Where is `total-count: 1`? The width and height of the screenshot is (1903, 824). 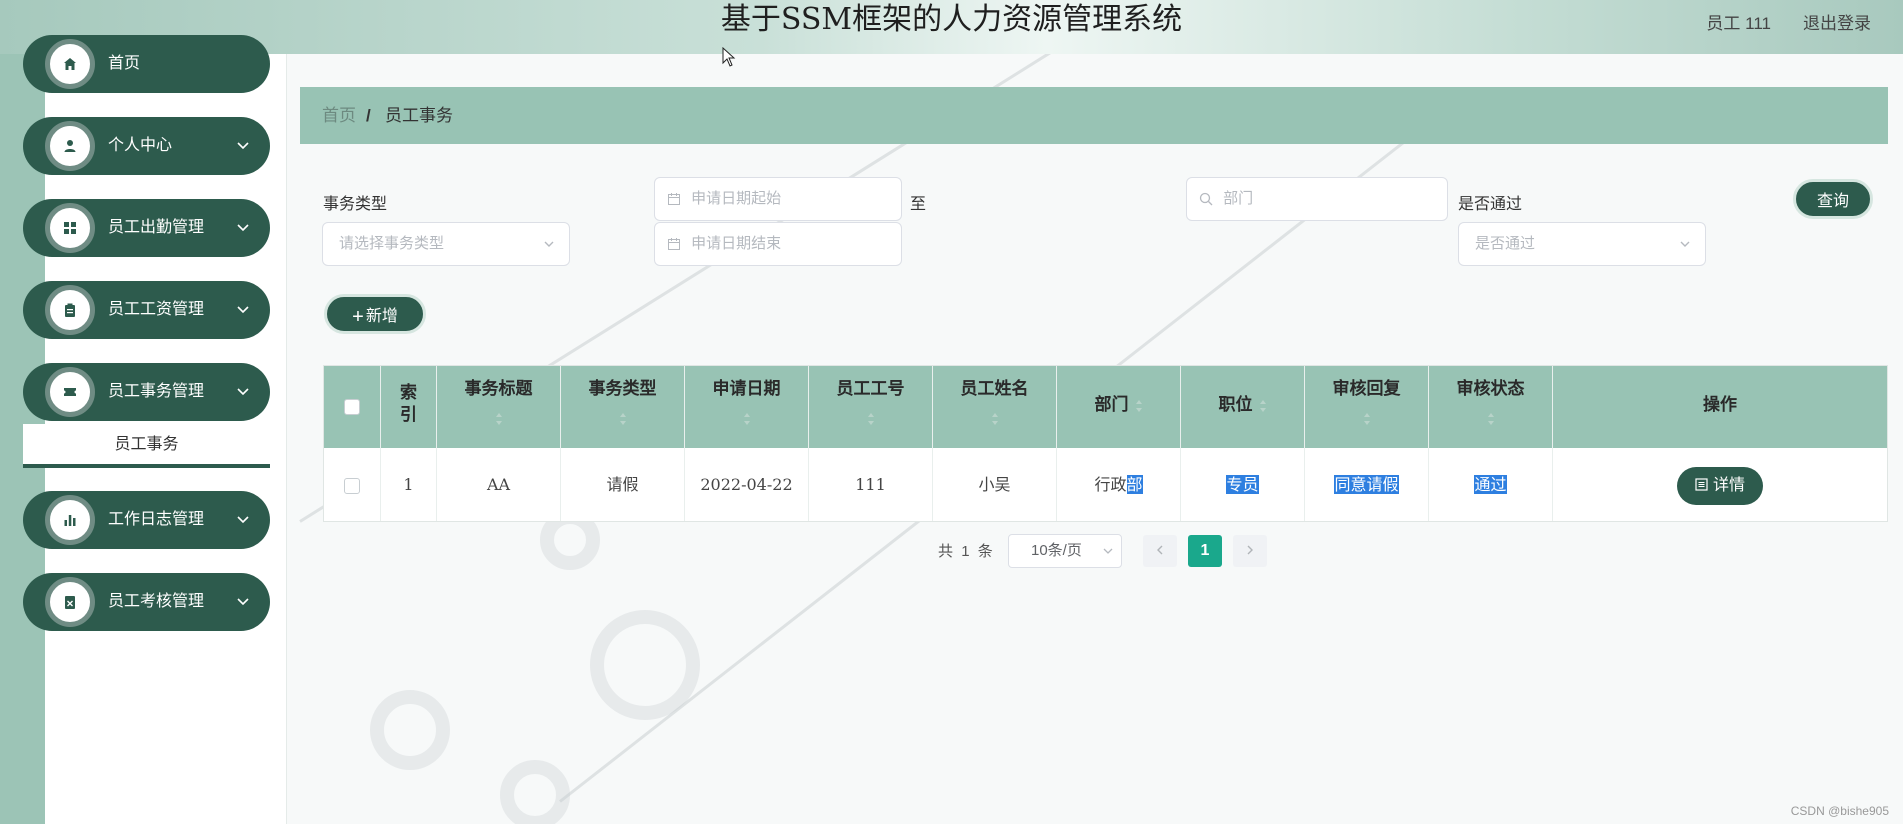 total-count: 1 is located at coordinates (965, 551).